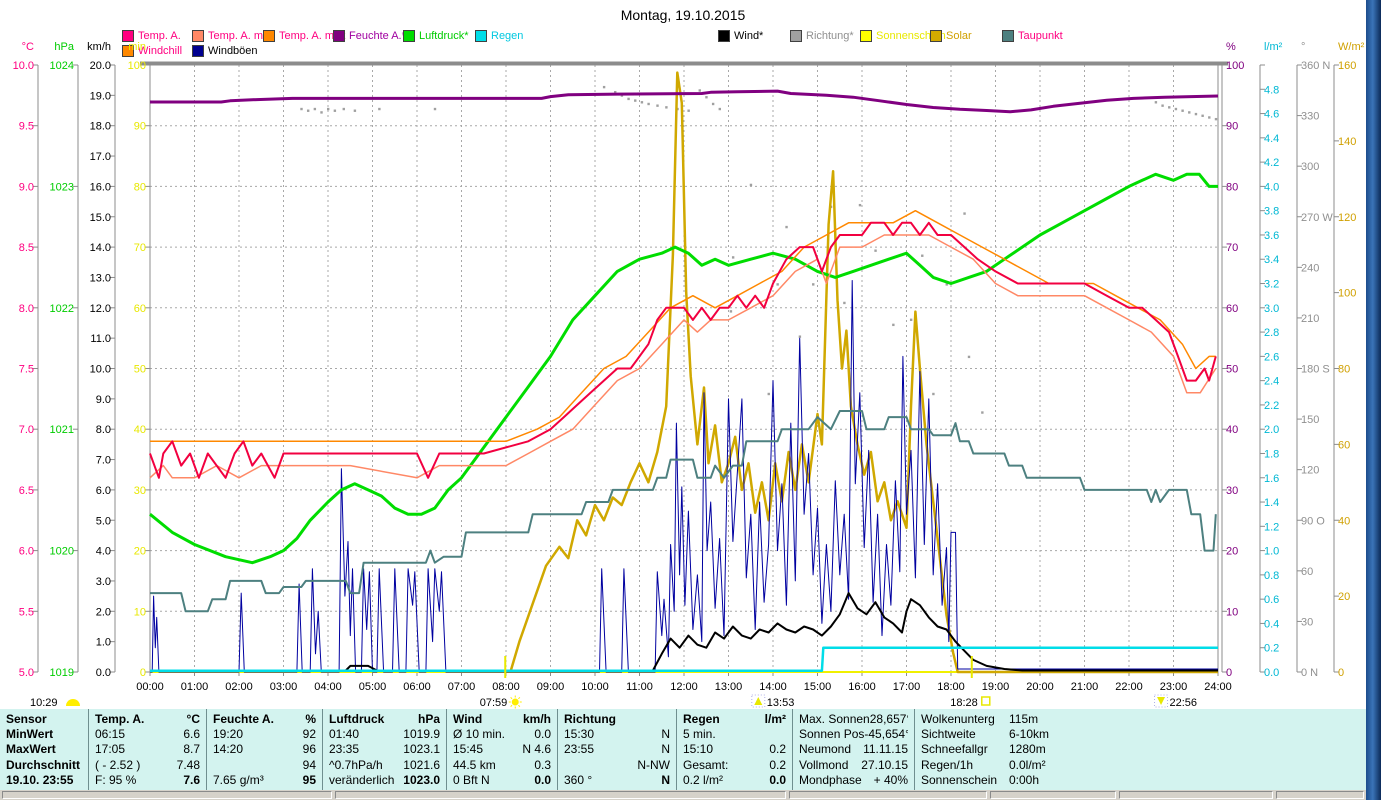  What do you see at coordinates (62, 187) in the screenshot?
I see `axis-tick-label: 1023` at bounding box center [62, 187].